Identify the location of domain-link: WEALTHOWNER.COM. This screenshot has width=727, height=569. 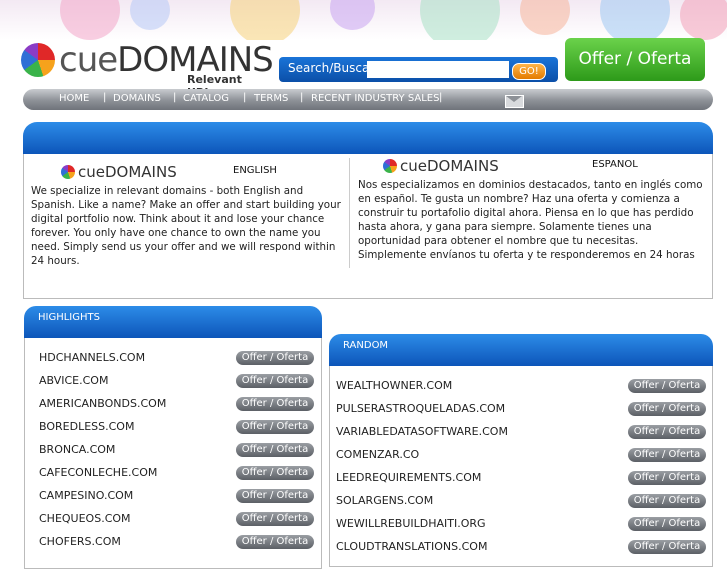
(394, 385).